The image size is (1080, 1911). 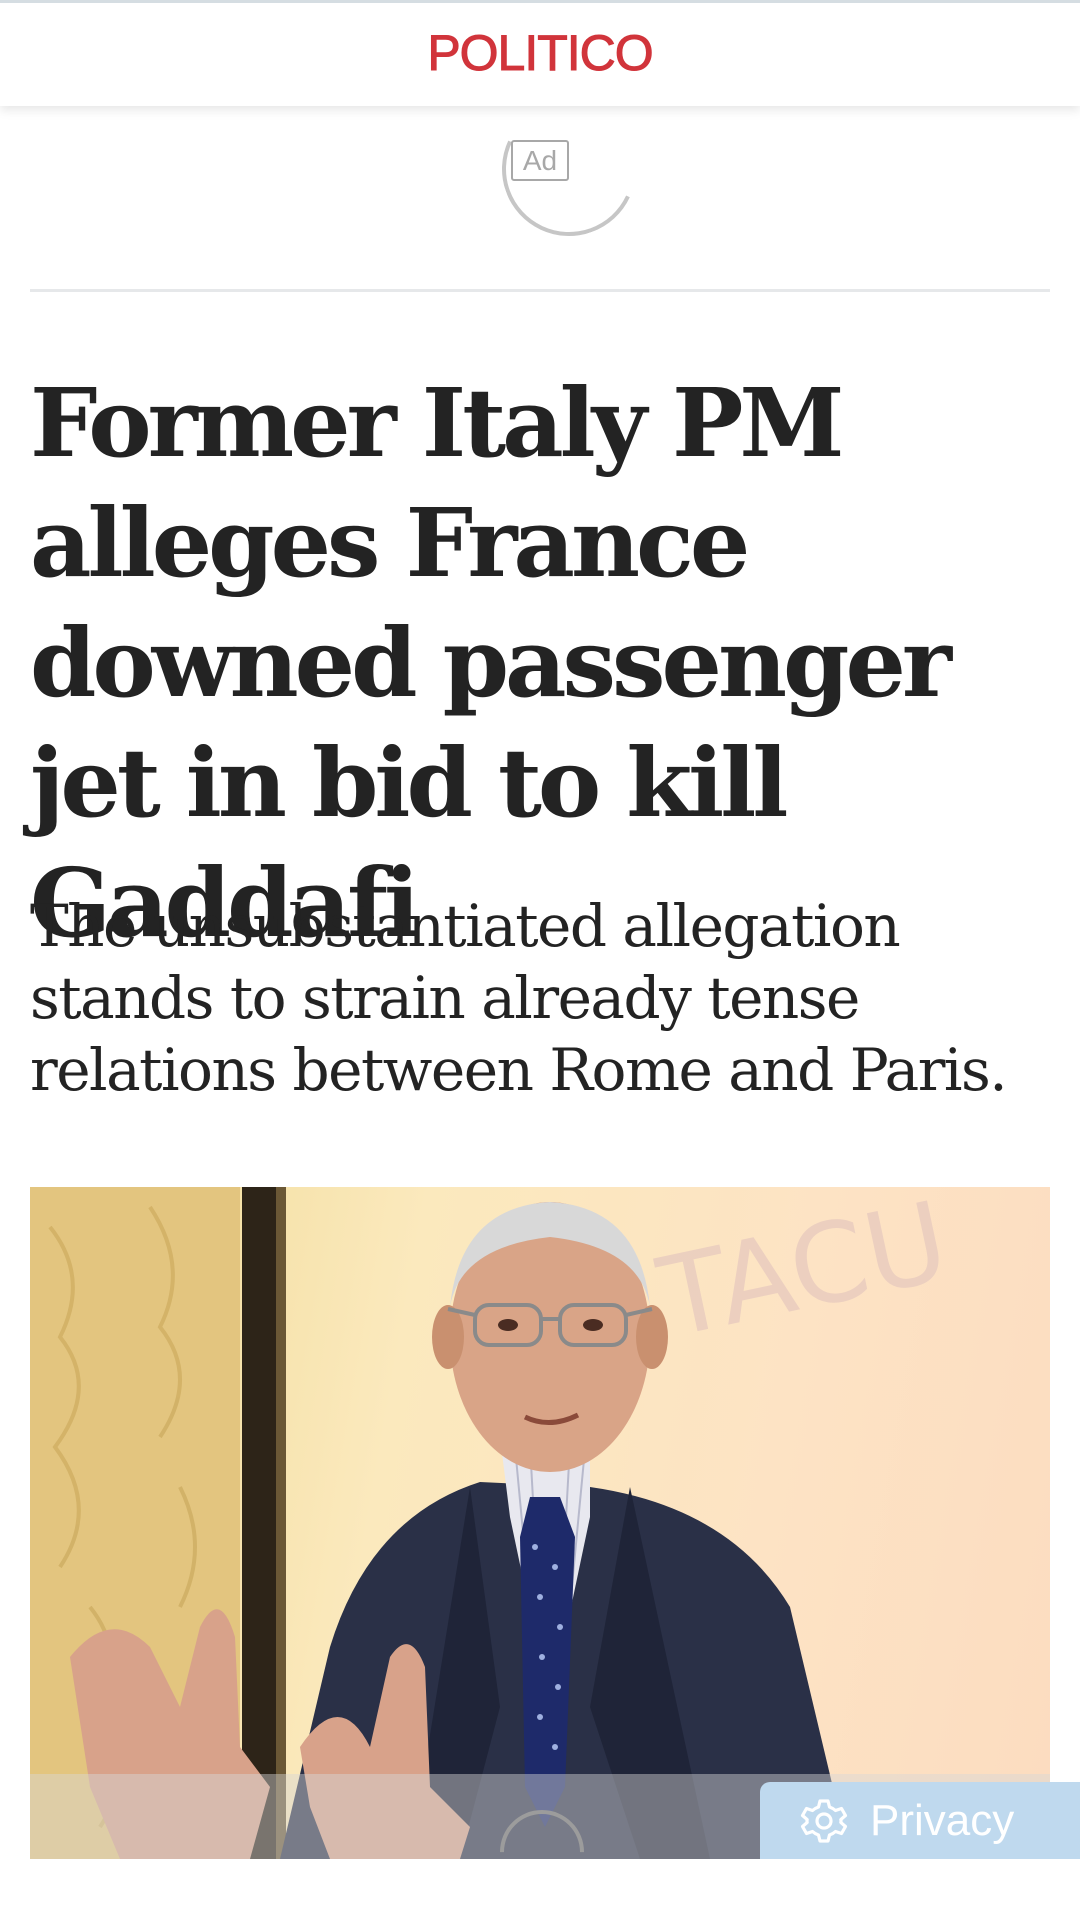 What do you see at coordinates (824, 1821) in the screenshot?
I see `gear-icon` at bounding box center [824, 1821].